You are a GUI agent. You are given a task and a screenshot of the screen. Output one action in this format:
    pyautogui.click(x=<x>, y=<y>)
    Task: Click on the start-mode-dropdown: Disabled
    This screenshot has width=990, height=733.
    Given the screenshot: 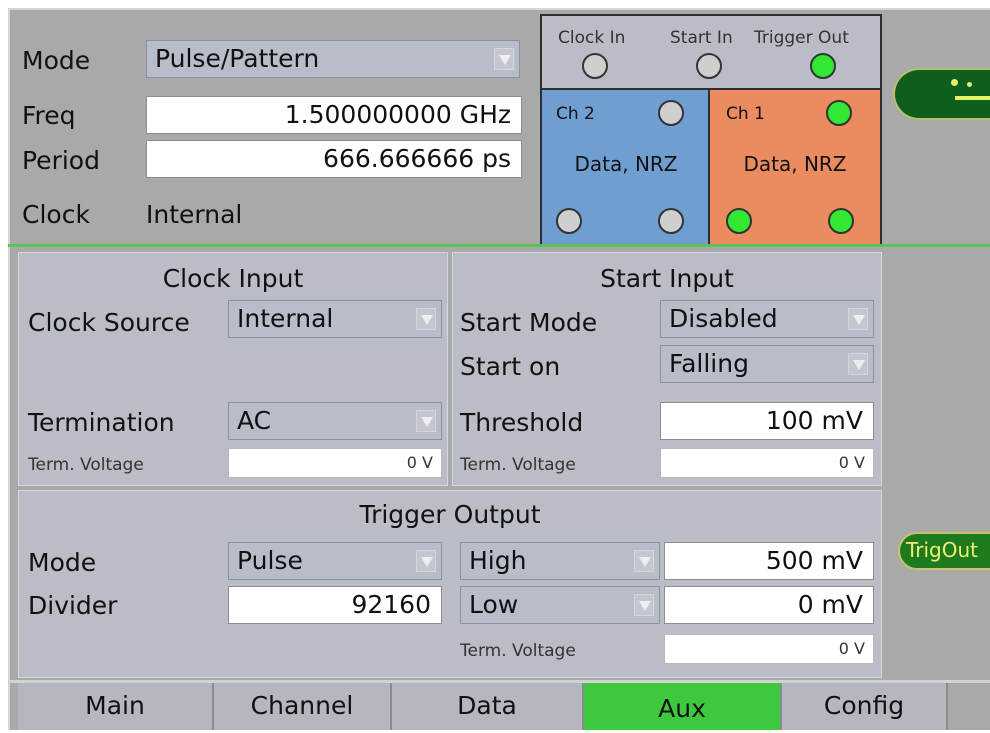 What is the action you would take?
    pyautogui.click(x=767, y=319)
    